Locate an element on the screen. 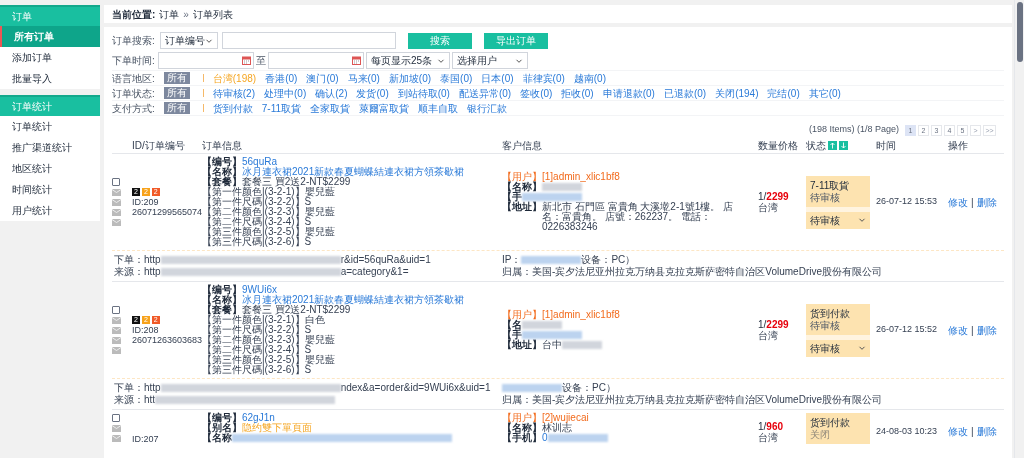 The image size is (1024, 458). filter-link: 泰国(0) is located at coordinates (456, 78).